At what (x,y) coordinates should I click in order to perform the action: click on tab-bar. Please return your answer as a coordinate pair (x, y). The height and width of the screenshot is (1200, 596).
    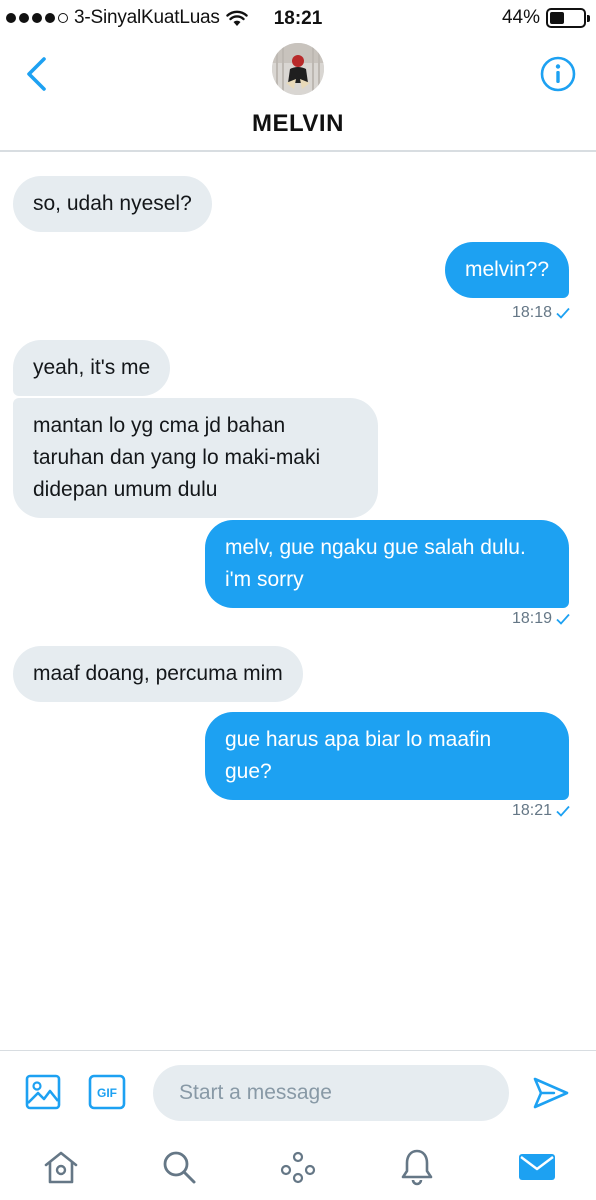
    Looking at the image, I should click on (298, 1167).